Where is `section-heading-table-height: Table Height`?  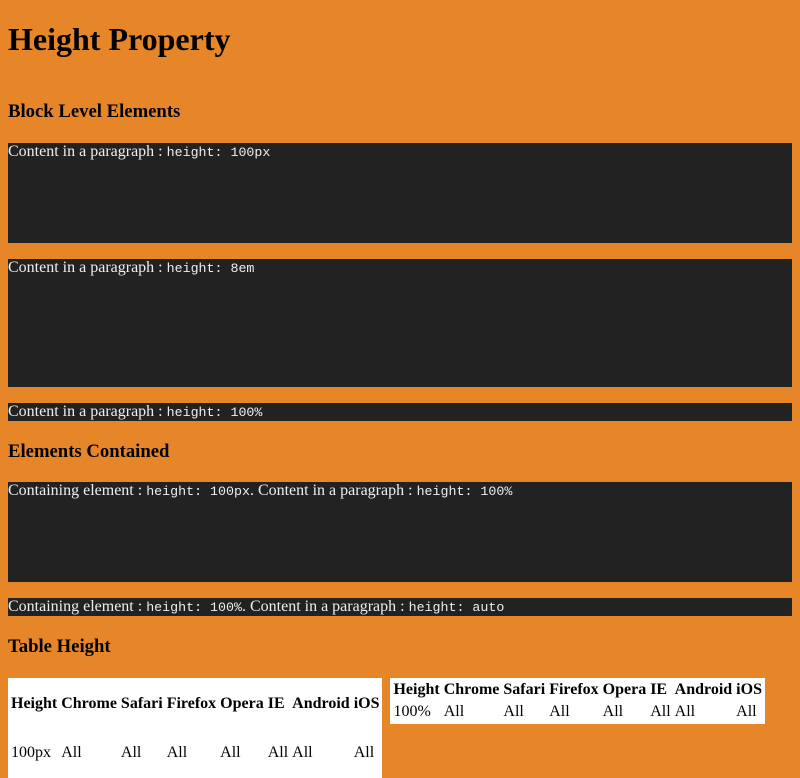
section-heading-table-height: Table Height is located at coordinates (59, 646).